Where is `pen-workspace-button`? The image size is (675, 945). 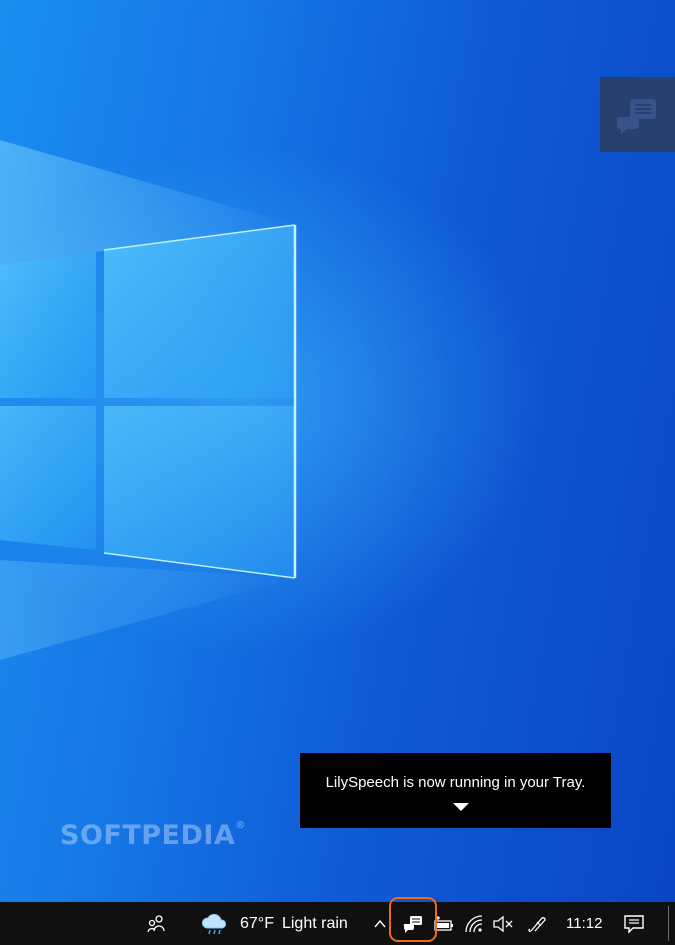 pen-workspace-button is located at coordinates (537, 923).